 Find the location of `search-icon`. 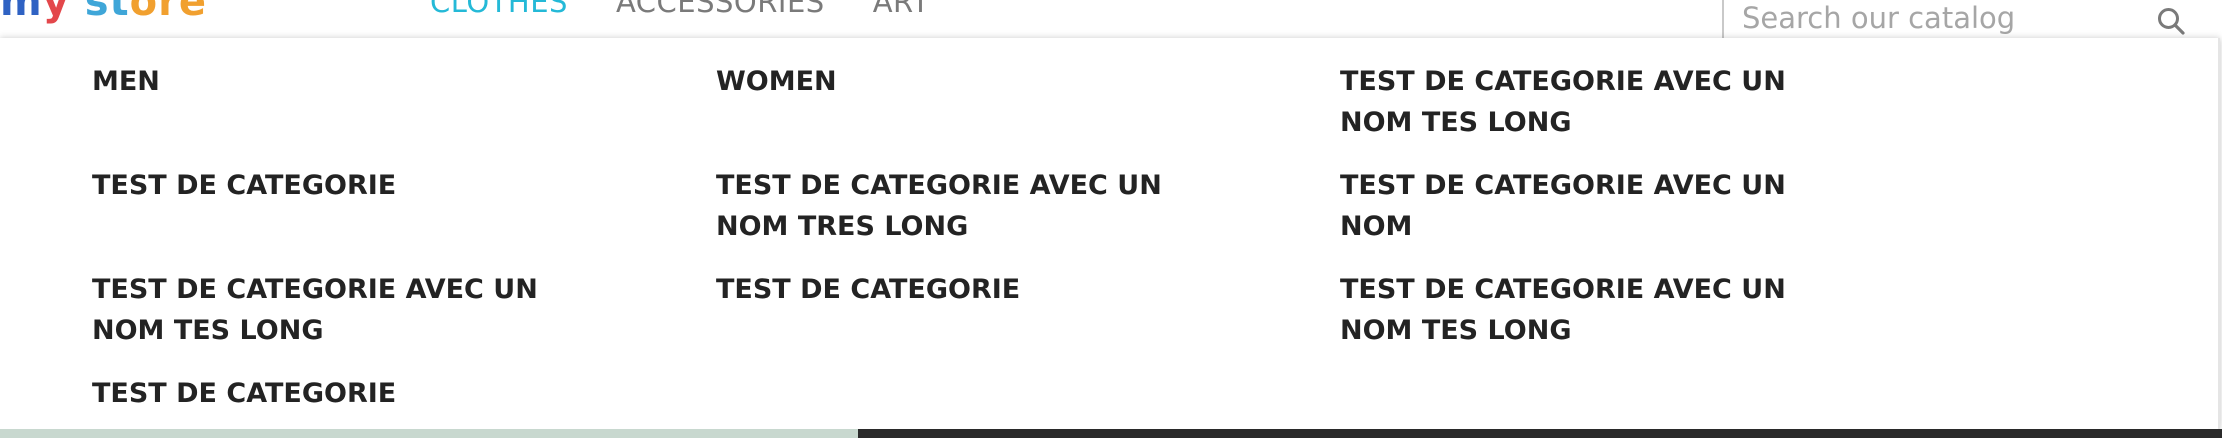

search-icon is located at coordinates (2171, 21).